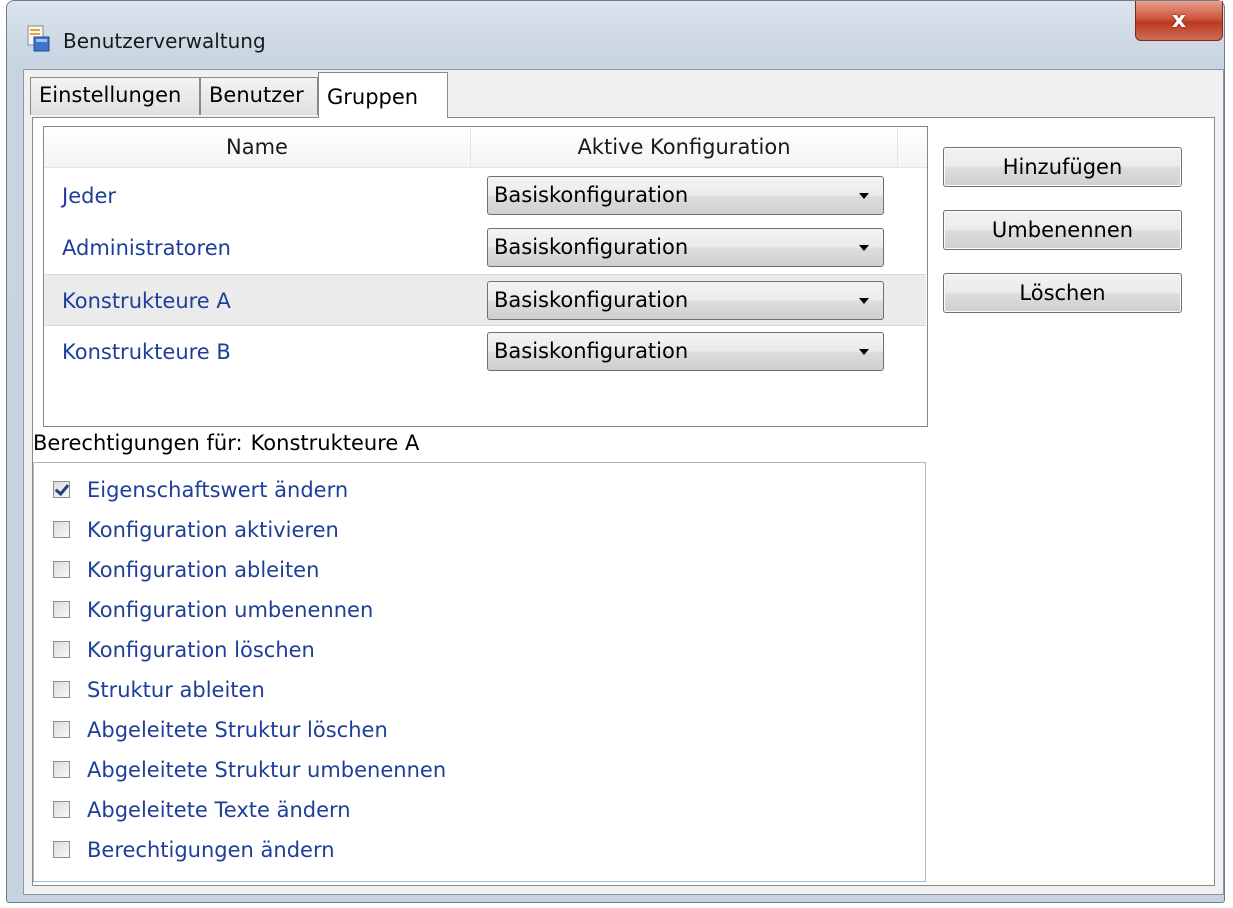 The height and width of the screenshot is (908, 1233). I want to click on permission-label: Struktur ableiten, so click(176, 690).